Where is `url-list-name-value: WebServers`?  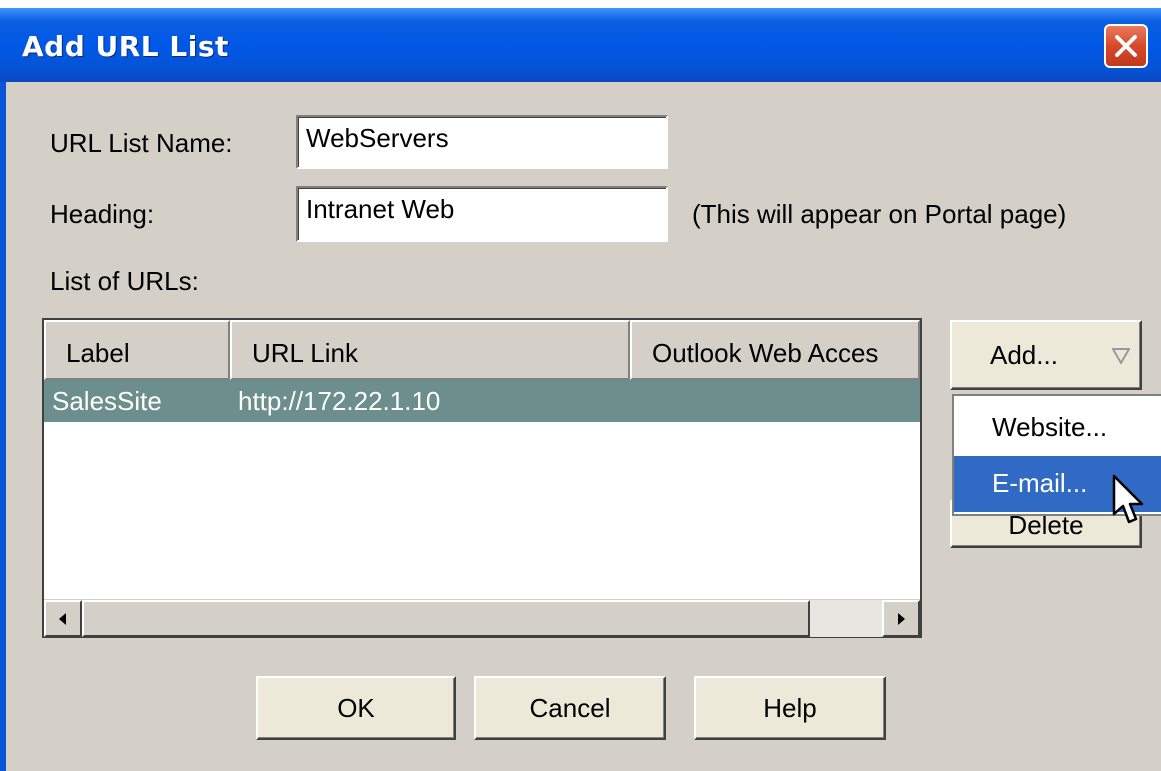 url-list-name-value: WebServers is located at coordinates (377, 138).